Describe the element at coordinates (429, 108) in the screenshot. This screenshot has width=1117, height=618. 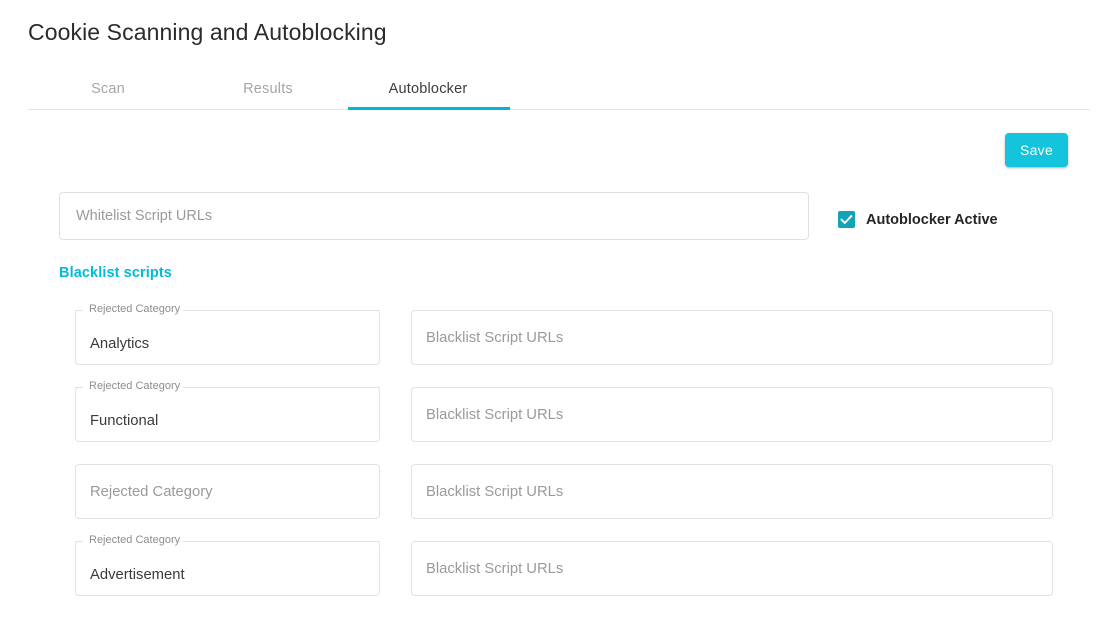
I see `active-tab-indicator` at that location.